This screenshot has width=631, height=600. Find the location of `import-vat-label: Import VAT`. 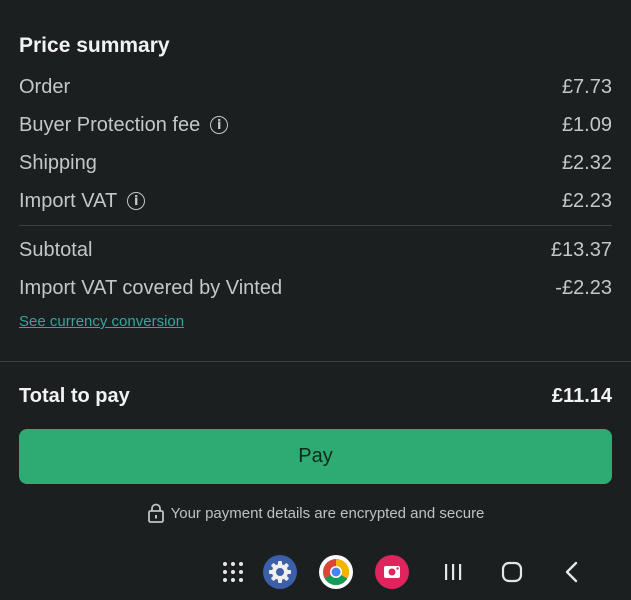

import-vat-label: Import VAT is located at coordinates (68, 200).